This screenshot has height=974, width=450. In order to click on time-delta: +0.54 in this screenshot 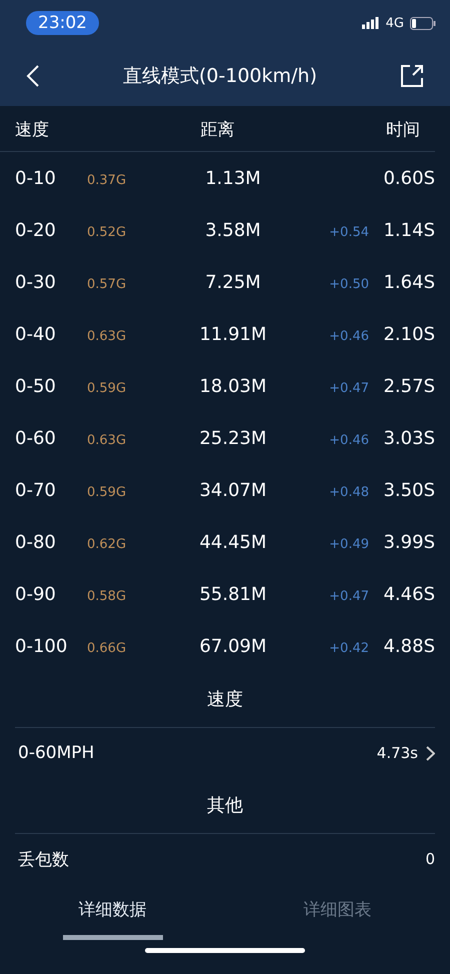, I will do `click(348, 232)`.